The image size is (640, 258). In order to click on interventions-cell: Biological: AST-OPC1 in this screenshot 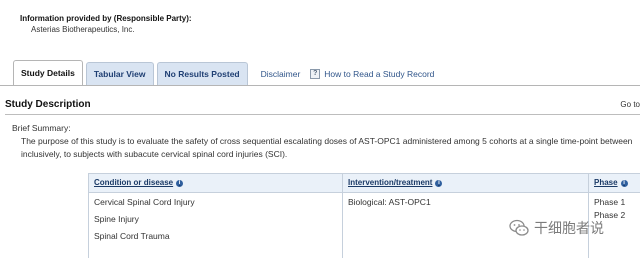, I will do `click(389, 202)`.